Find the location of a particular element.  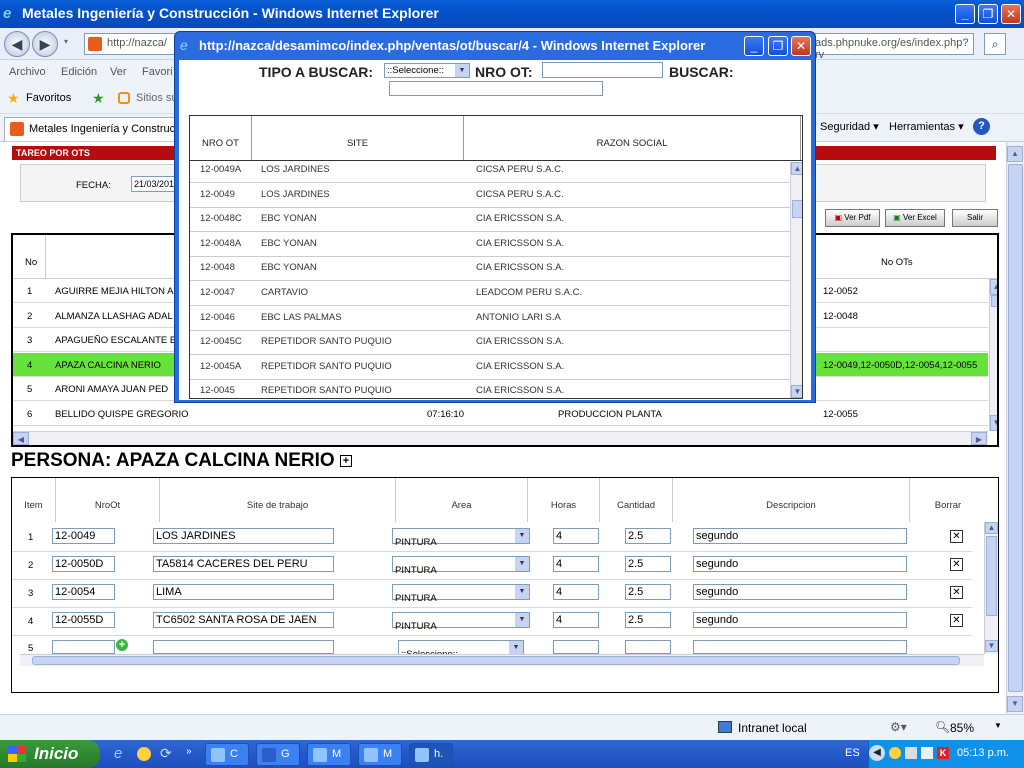

detail-scroll-up-icon: ▲ is located at coordinates (991, 528).